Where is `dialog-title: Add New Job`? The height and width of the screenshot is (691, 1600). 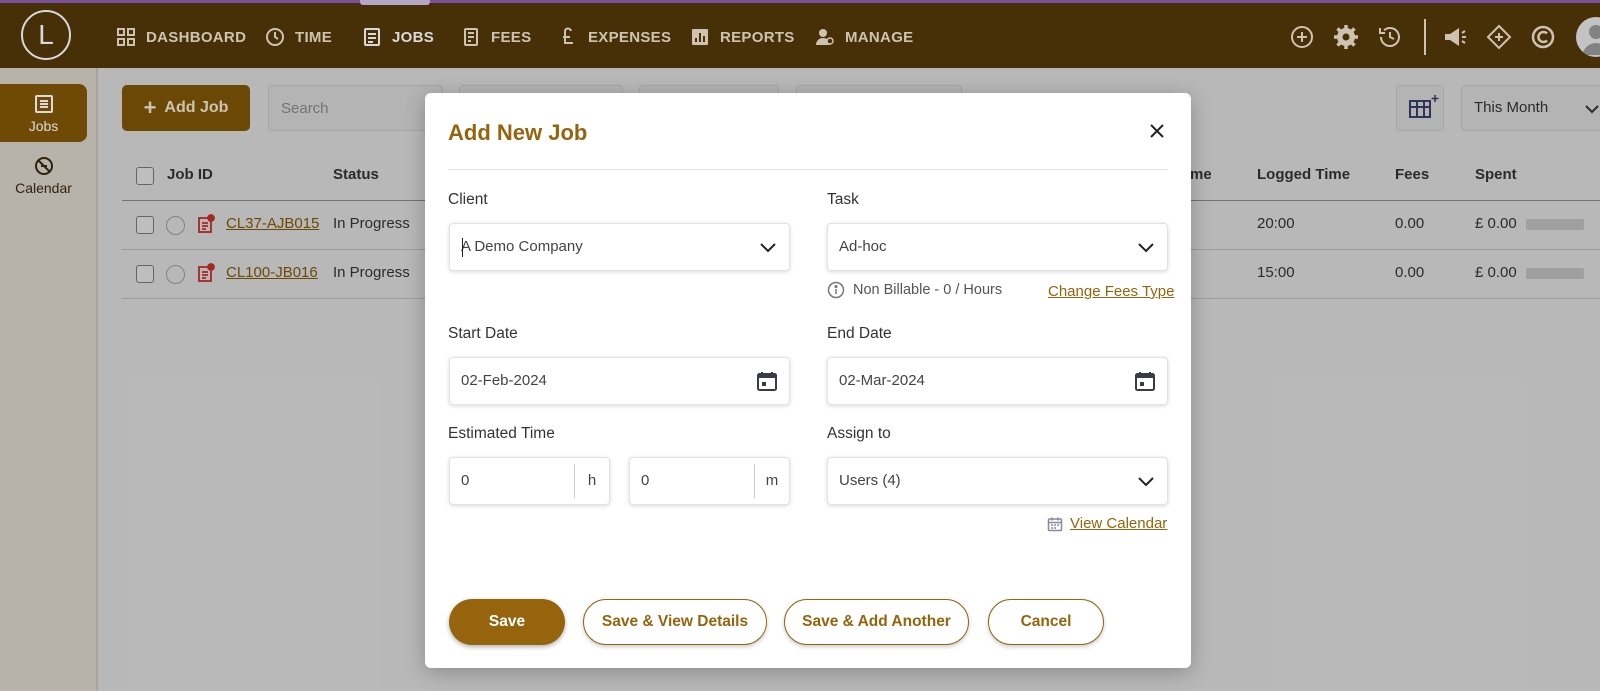
dialog-title: Add New Job is located at coordinates (518, 132).